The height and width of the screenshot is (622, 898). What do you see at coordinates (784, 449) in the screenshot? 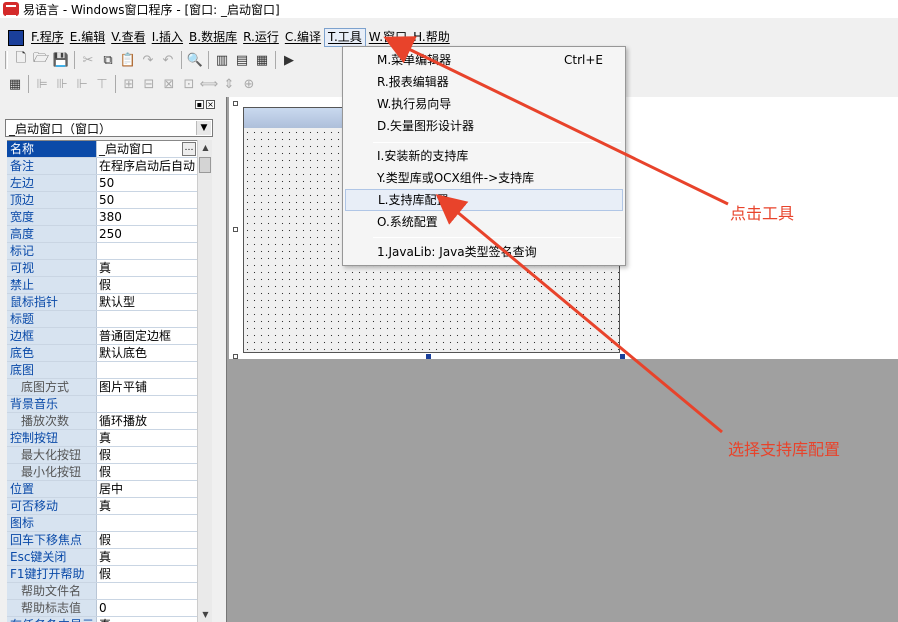
I see `annotation-select-config: 选择支持库配置` at bounding box center [784, 449].